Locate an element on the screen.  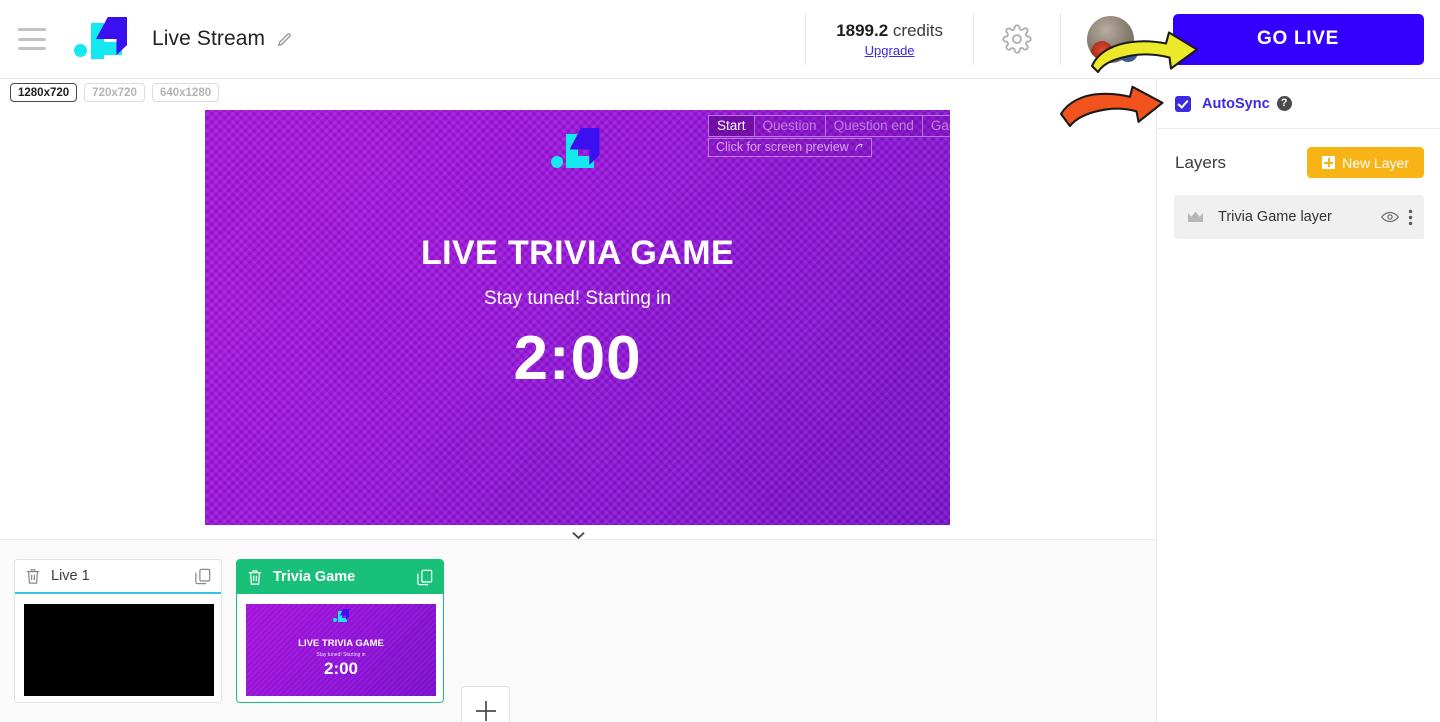
thumbnail-logo is located at coordinates (341, 616).